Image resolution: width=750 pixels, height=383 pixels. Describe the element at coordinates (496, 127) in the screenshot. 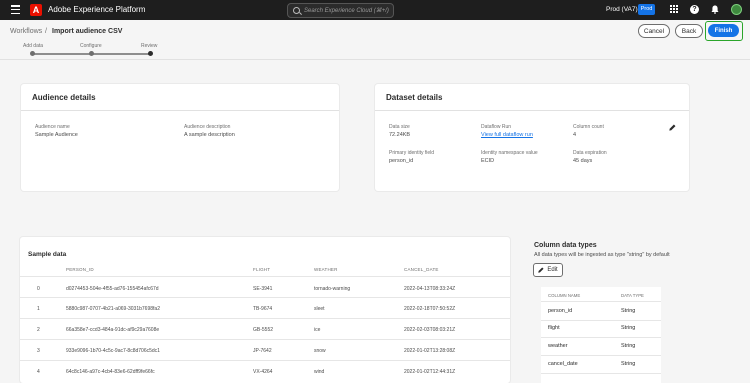

I see `dataflow-run-label: Dataflow Run` at that location.